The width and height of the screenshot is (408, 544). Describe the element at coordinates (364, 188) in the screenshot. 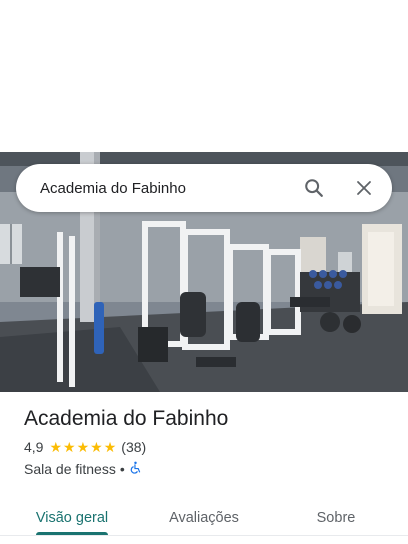

I see `close-icon` at that location.